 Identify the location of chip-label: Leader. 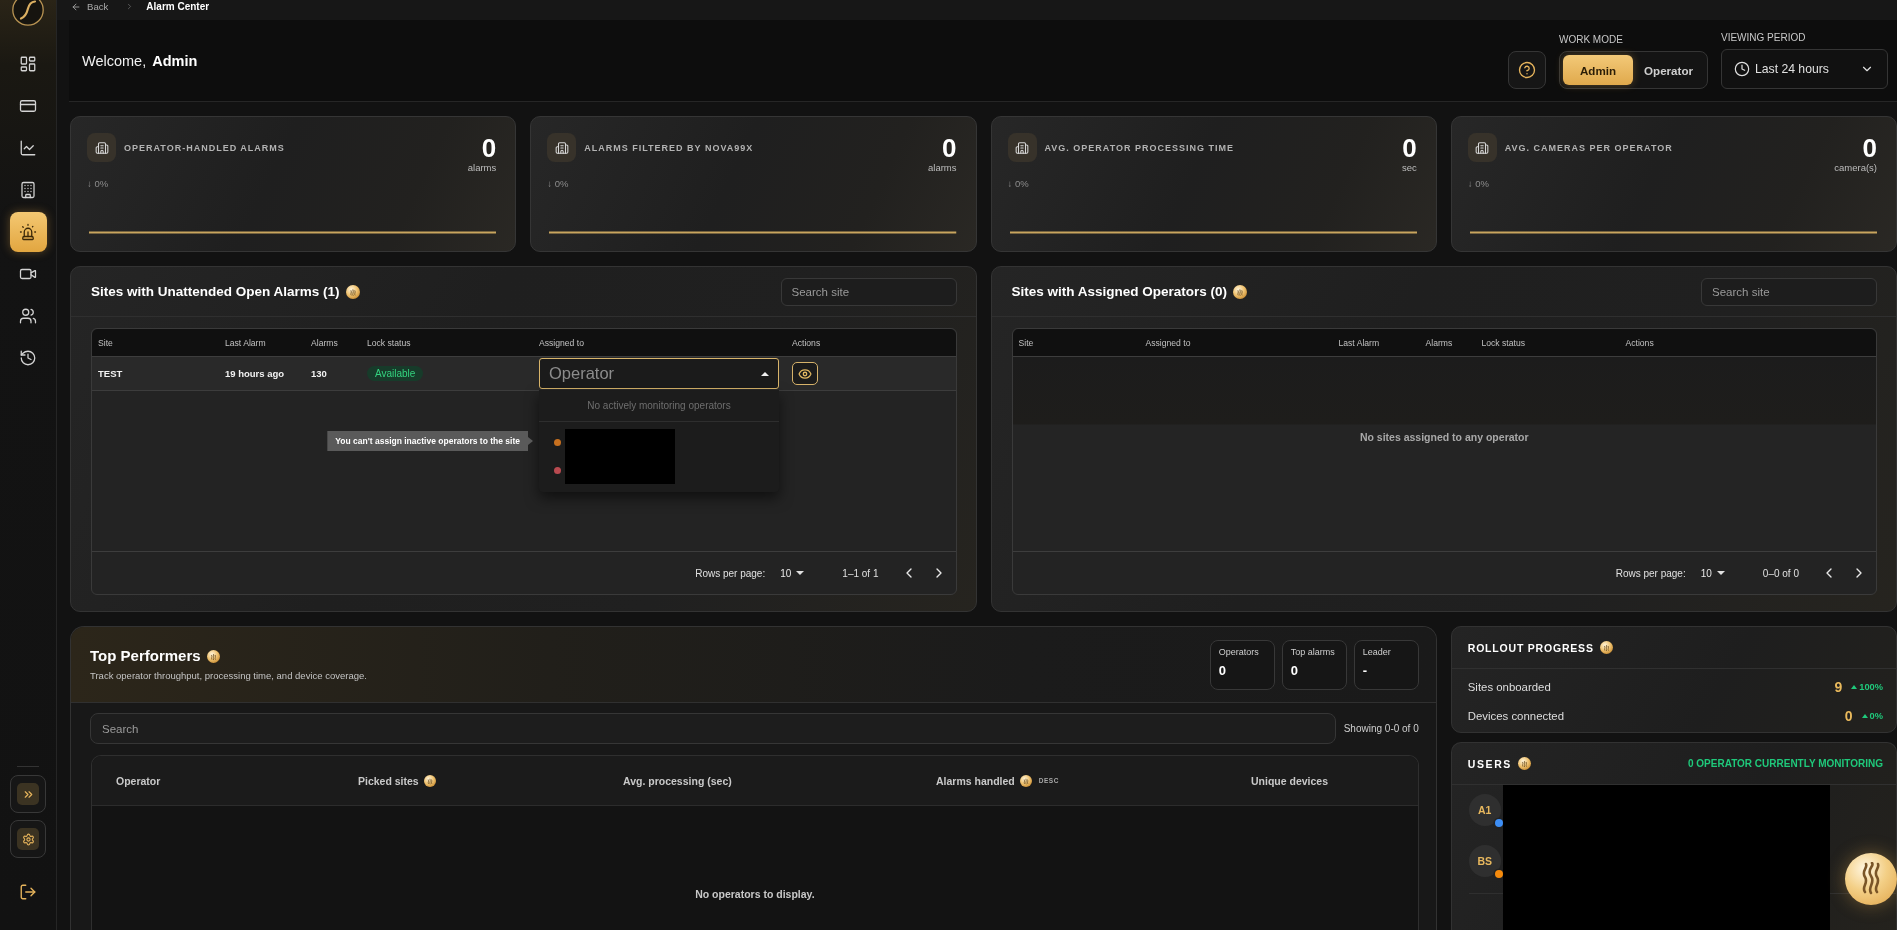
(1376, 652).